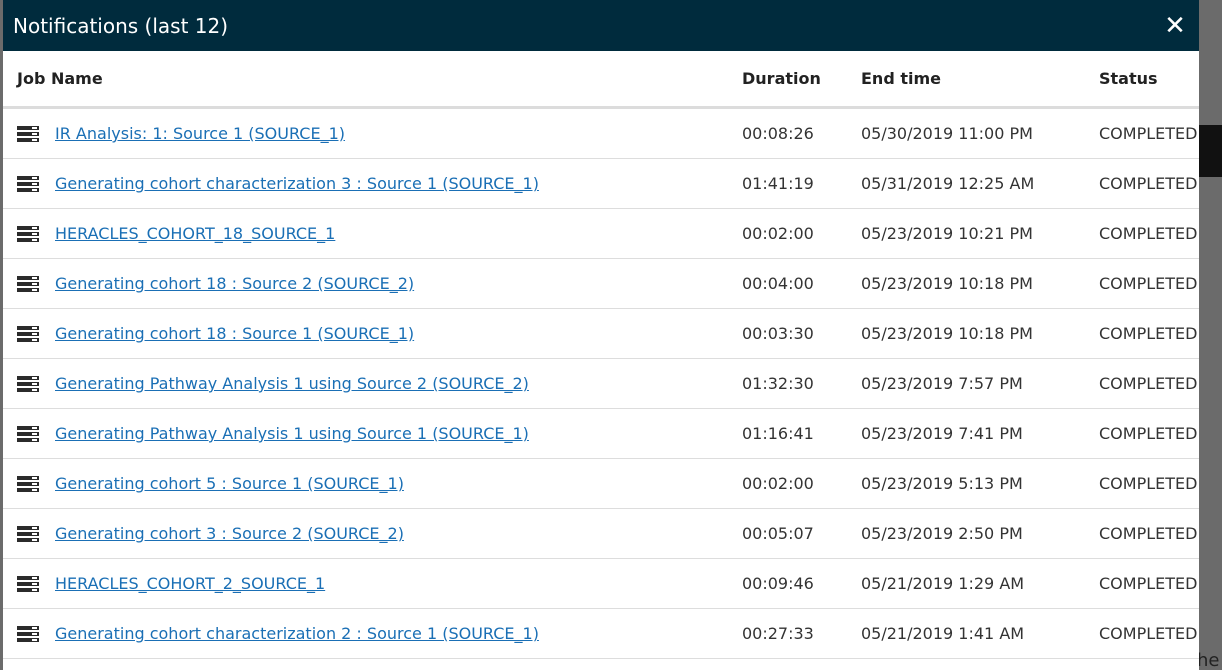  Describe the element at coordinates (980, 483) in the screenshot. I see `end-time-cell: 05/23/2019 5:13 PM` at that location.